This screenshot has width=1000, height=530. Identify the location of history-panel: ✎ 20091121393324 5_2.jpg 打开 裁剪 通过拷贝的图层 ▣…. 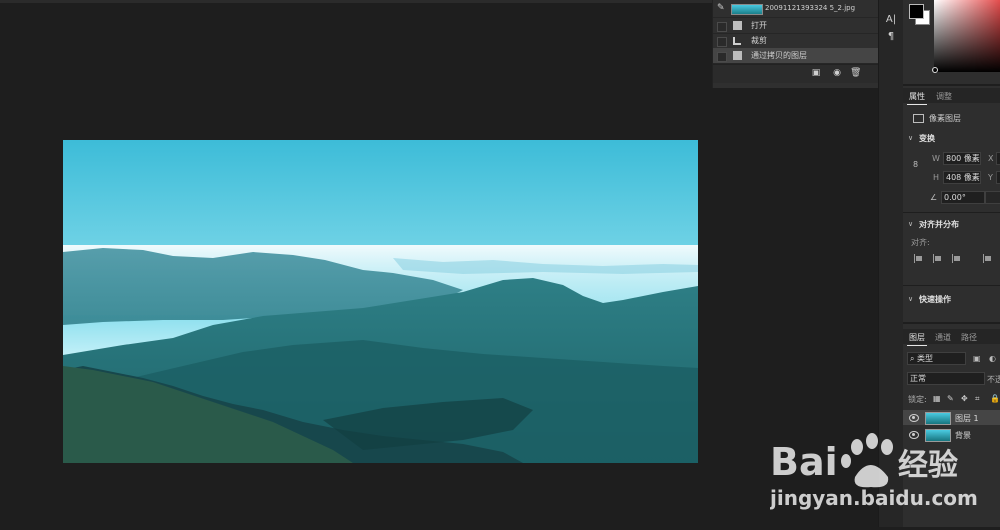
(795, 44).